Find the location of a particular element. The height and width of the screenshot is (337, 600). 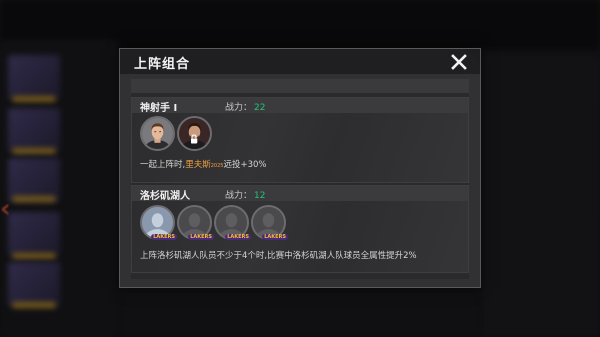

combo-power: 战力： 12 is located at coordinates (245, 194).